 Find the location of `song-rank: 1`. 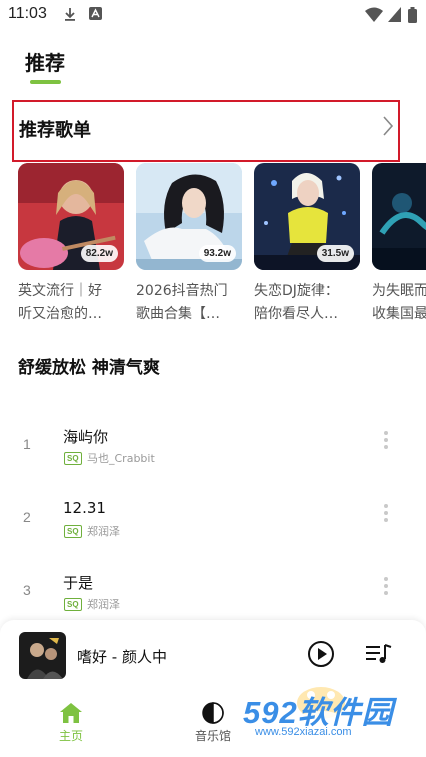

song-rank: 1 is located at coordinates (27, 444).